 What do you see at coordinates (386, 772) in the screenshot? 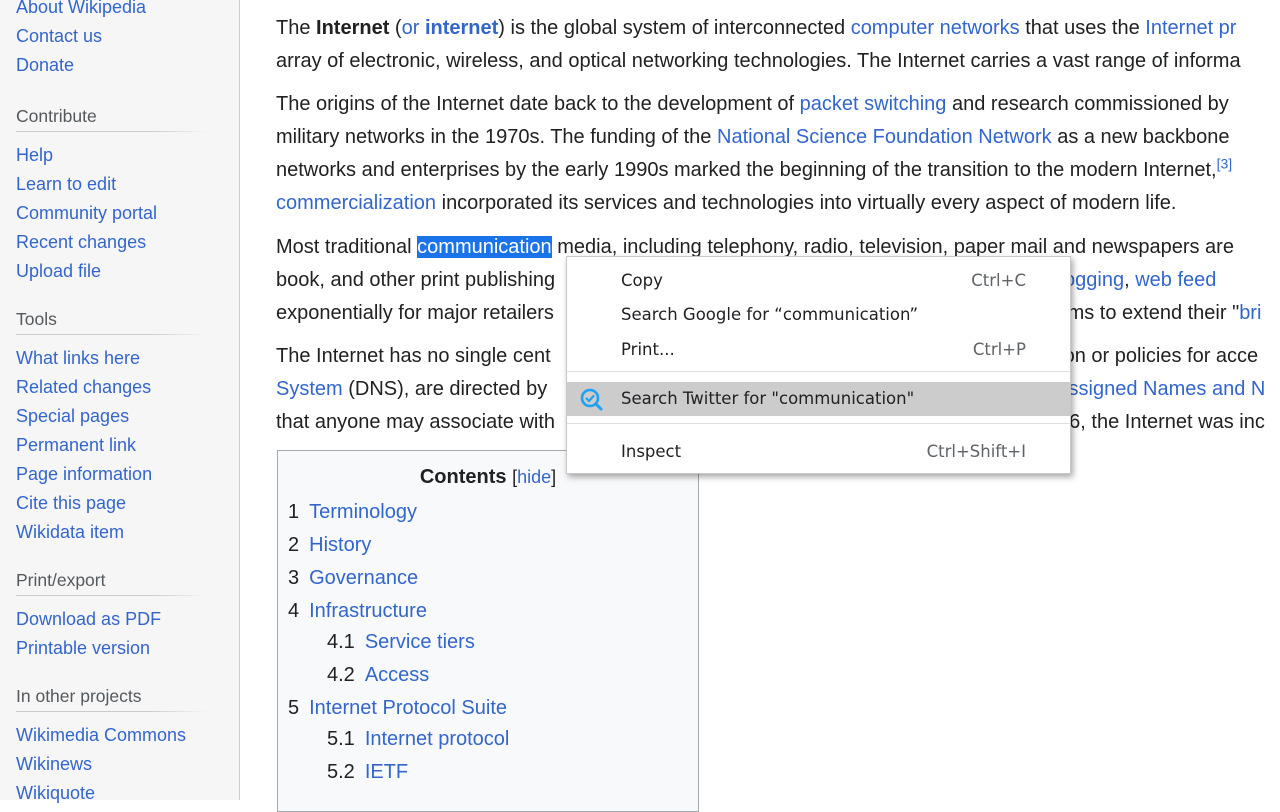
I see `toc-link-ietf: IETF` at bounding box center [386, 772].